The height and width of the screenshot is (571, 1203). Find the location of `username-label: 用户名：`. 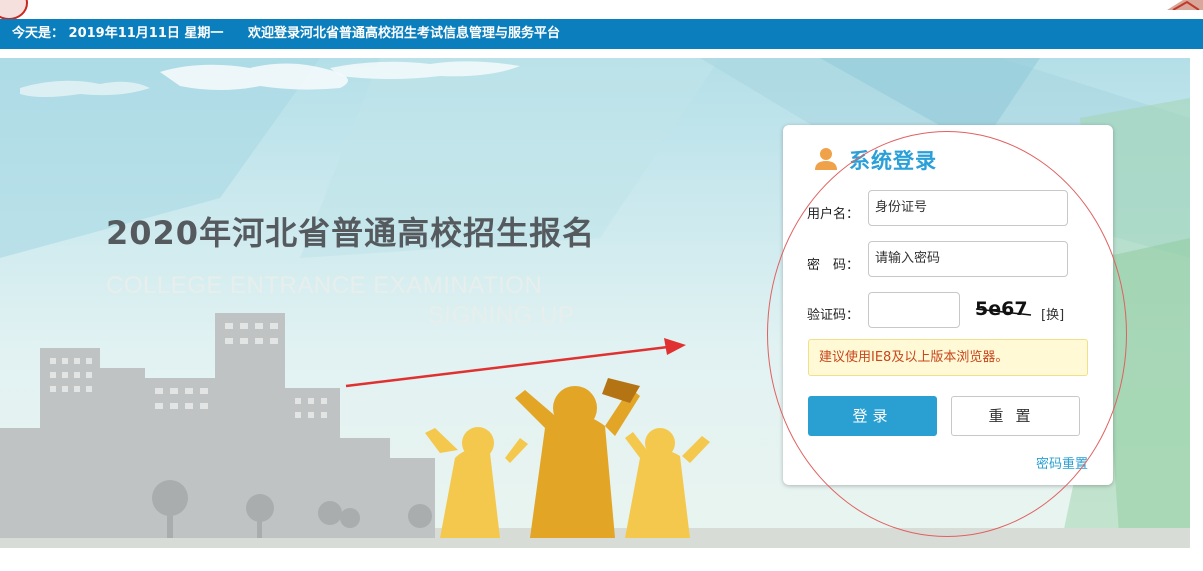

username-label: 用户名： is located at coordinates (833, 214).